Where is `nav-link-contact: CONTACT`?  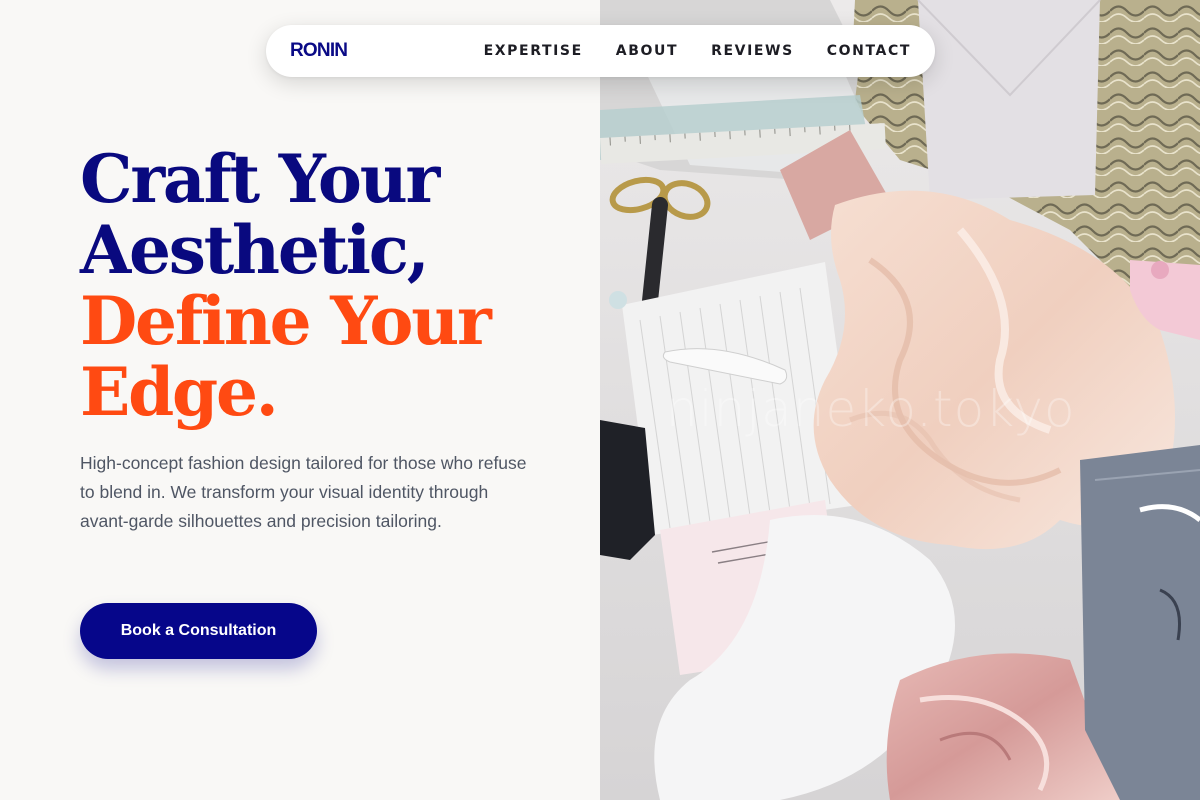 nav-link-contact: CONTACT is located at coordinates (869, 51).